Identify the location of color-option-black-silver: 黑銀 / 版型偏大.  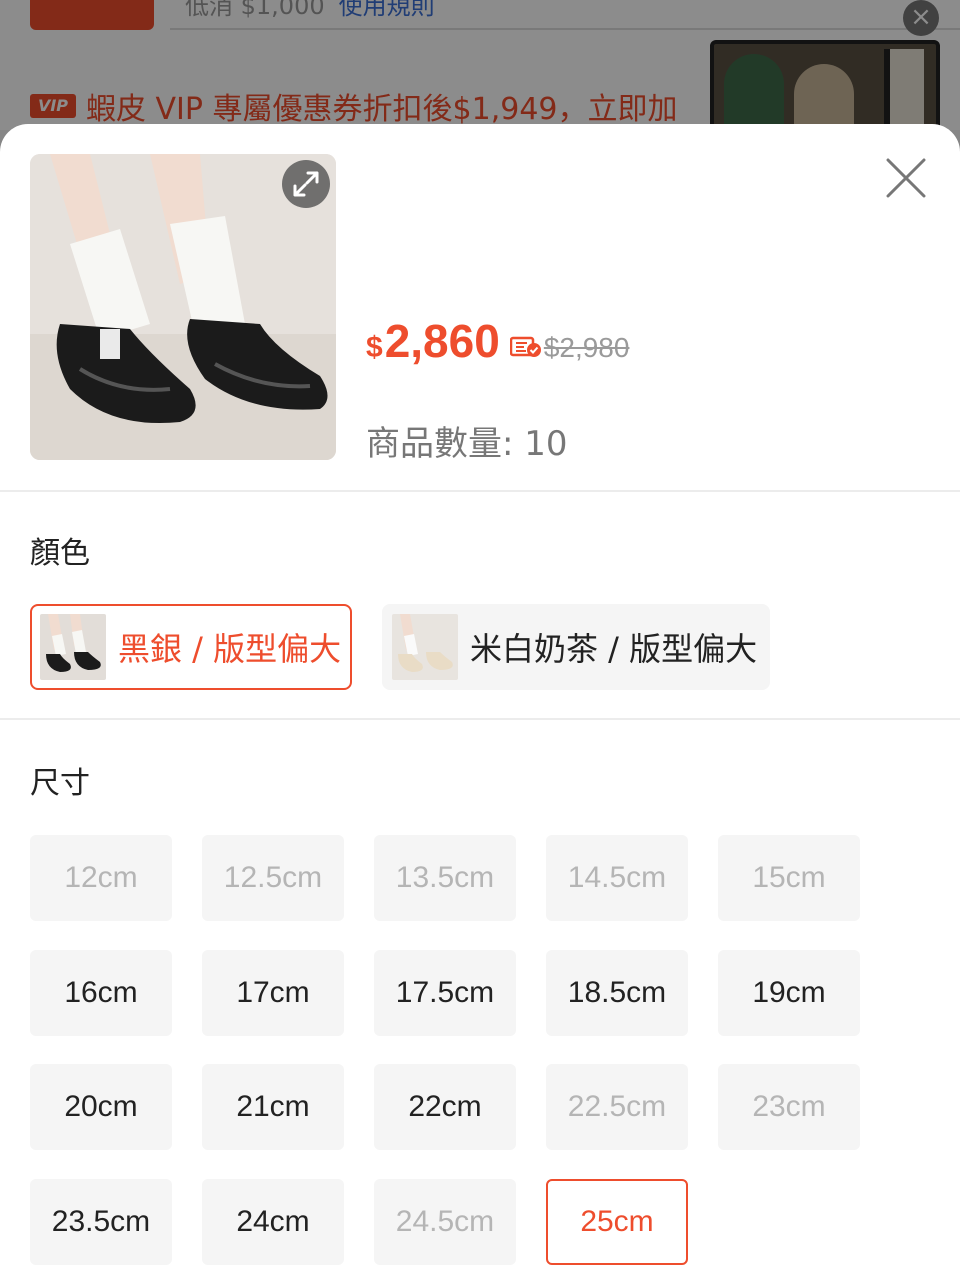
(191, 647).